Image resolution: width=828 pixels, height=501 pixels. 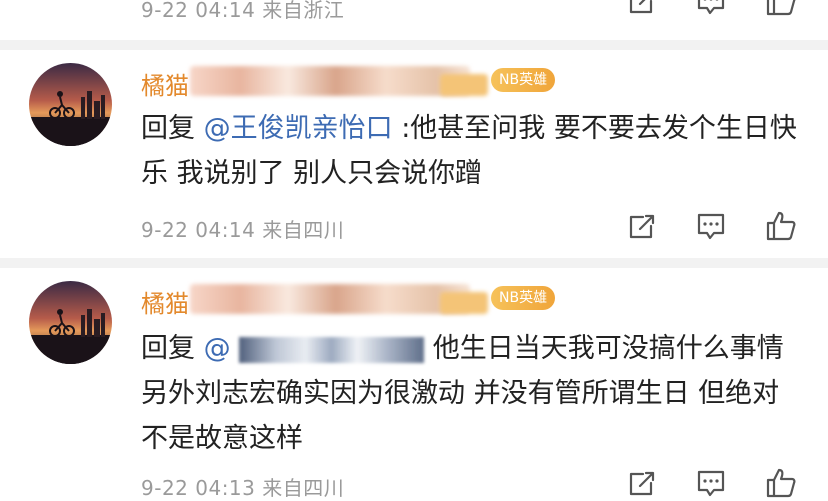 What do you see at coordinates (298, 128) in the screenshot?
I see `mention-link: @王俊凯亲怡口` at bounding box center [298, 128].